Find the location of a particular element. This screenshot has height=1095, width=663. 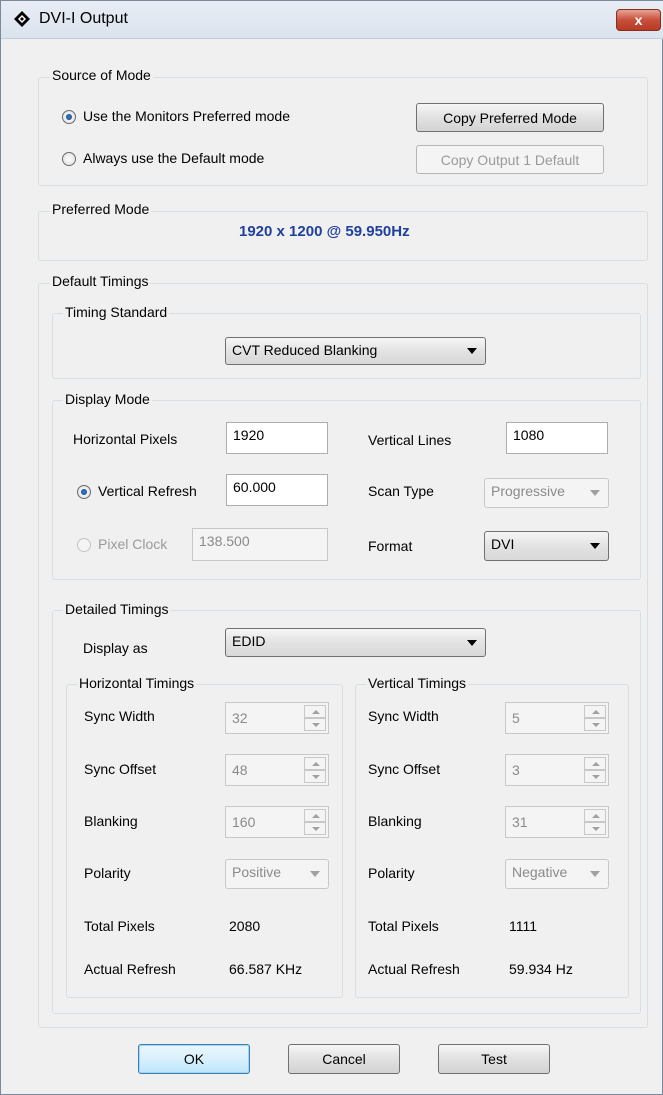

vertical-refresh-radio is located at coordinates (84, 492).